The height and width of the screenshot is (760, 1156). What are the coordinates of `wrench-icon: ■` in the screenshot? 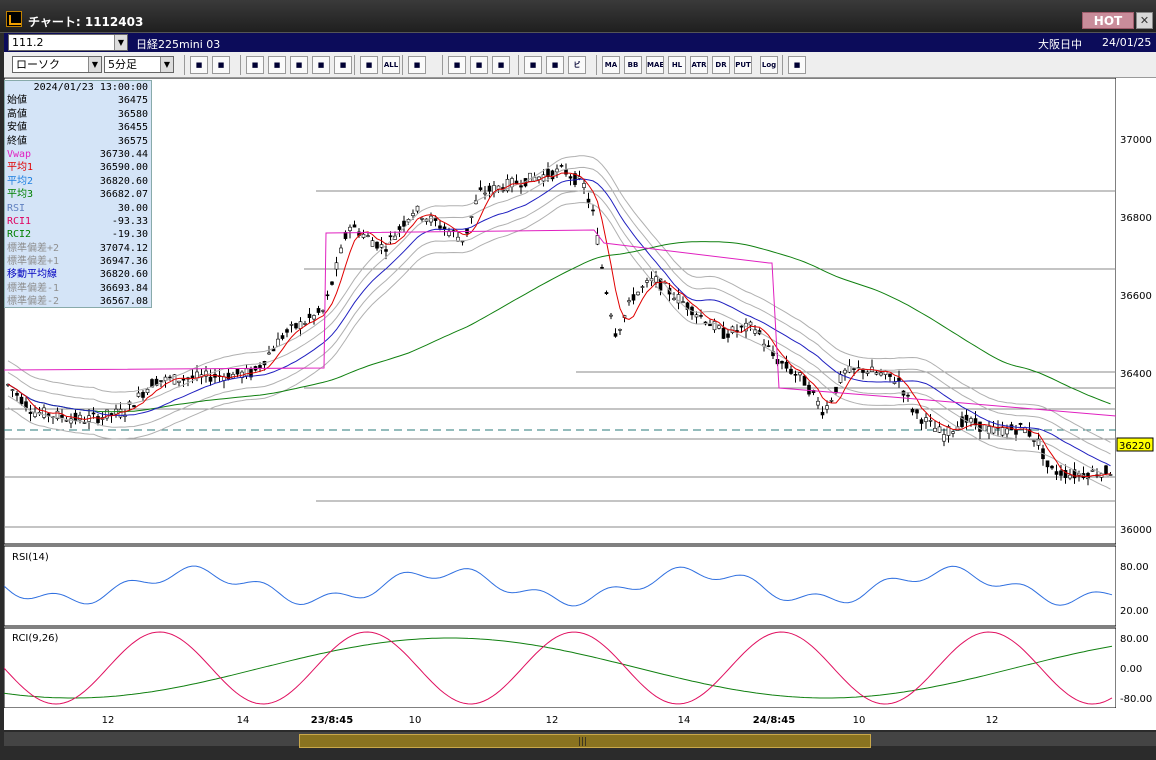 It's located at (533, 65).